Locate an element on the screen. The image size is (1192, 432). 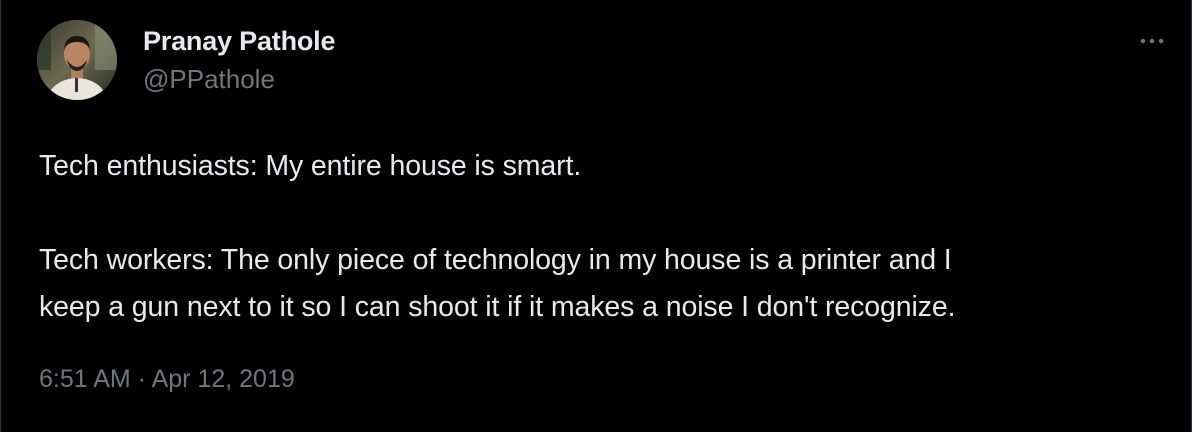
tweet-date: Apr 12, 2019 is located at coordinates (223, 379).